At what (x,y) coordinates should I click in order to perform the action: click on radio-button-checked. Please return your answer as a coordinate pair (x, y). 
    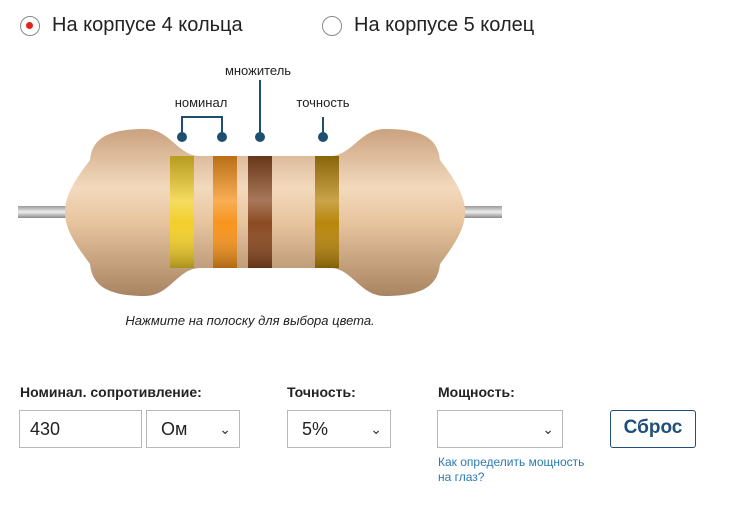
    Looking at the image, I should click on (30, 25).